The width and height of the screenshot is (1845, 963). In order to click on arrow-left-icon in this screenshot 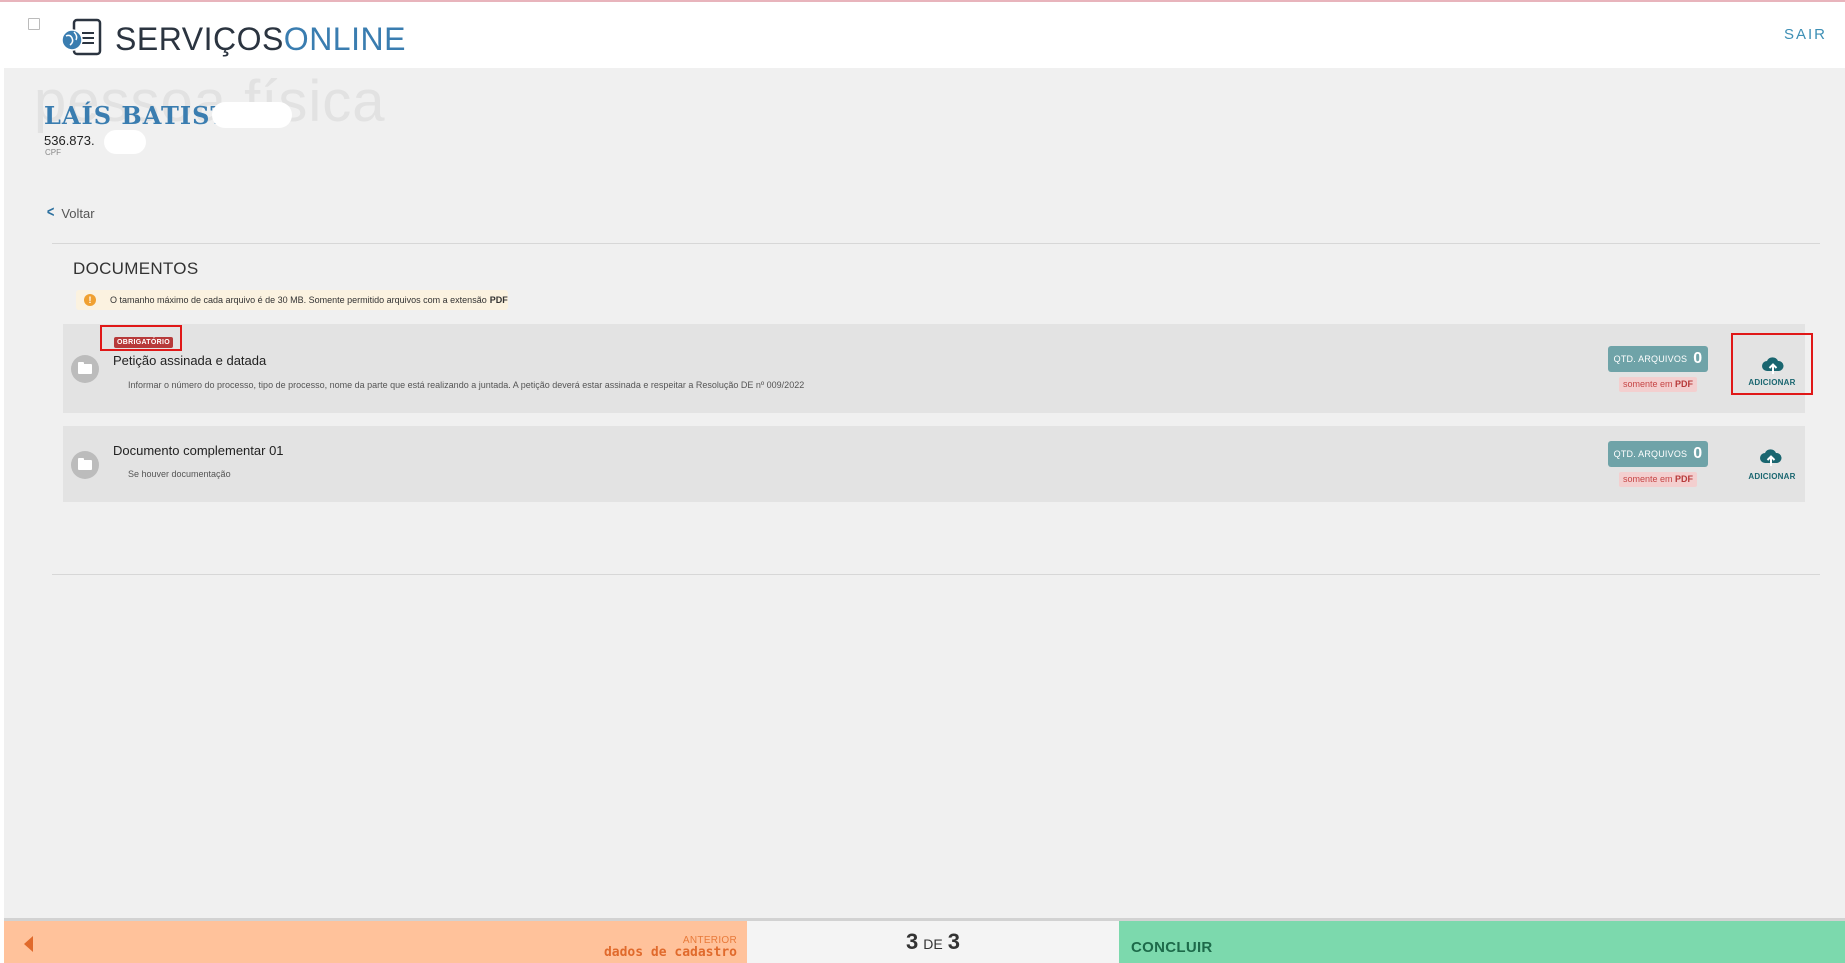, I will do `click(28, 944)`.